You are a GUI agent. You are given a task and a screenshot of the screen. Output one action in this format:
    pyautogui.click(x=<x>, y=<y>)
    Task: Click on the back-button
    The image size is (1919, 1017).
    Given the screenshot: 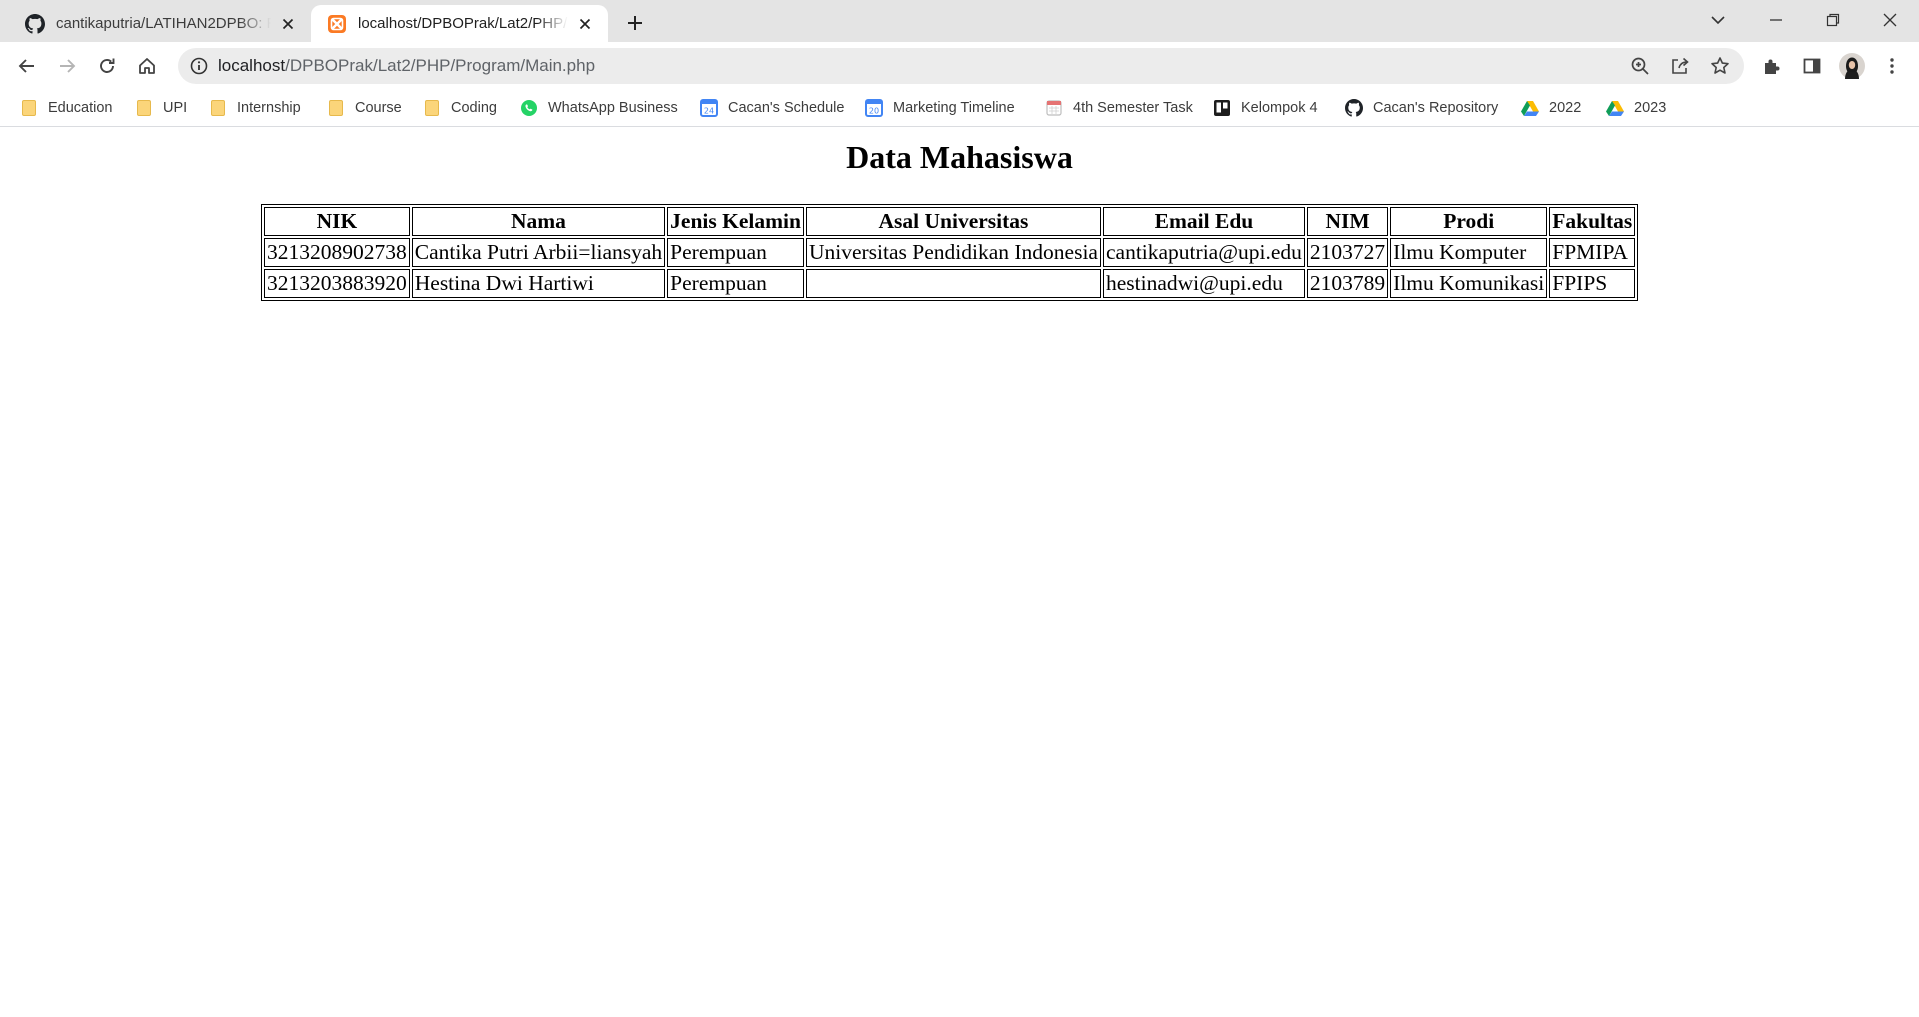 What is the action you would take?
    pyautogui.click(x=27, y=66)
    